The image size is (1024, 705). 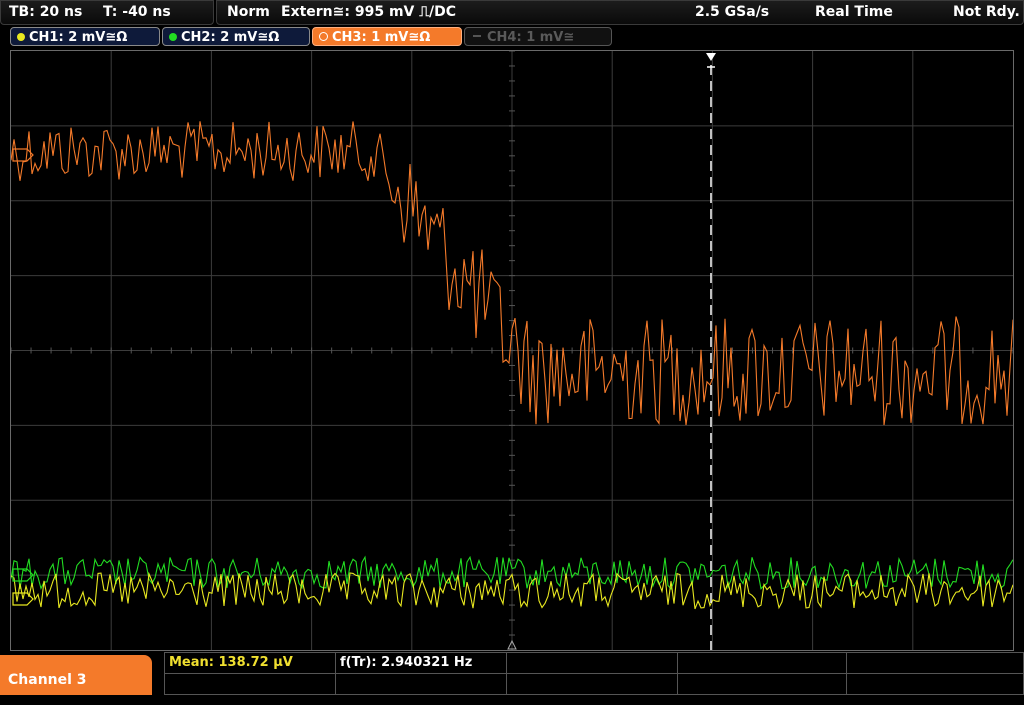 What do you see at coordinates (323, 36) in the screenshot?
I see `ch3-indicator-icon` at bounding box center [323, 36].